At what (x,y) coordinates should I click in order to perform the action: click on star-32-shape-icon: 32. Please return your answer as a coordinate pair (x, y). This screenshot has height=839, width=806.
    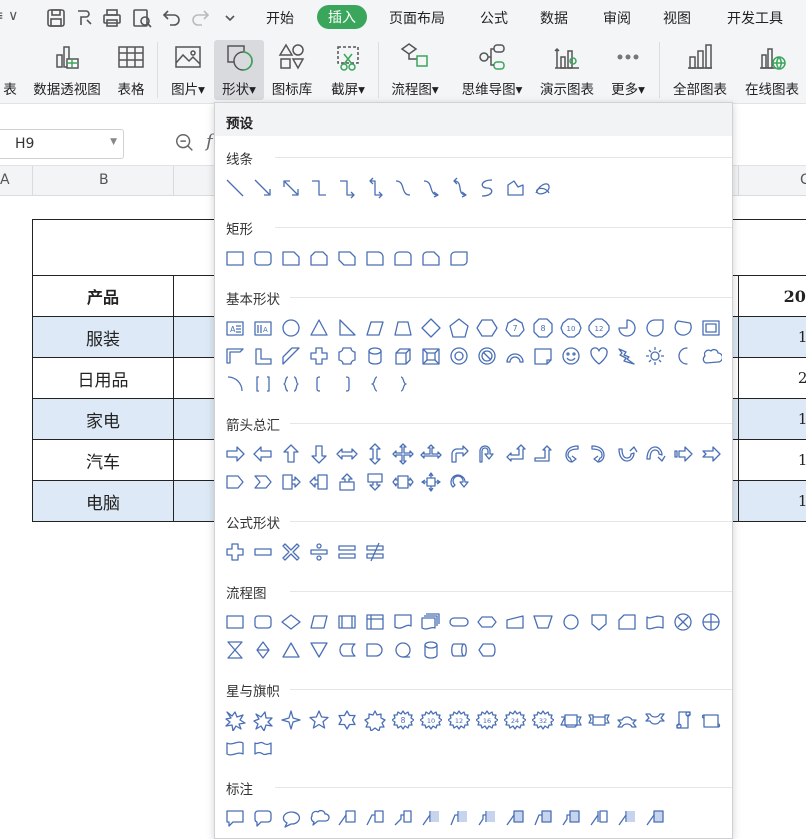
    Looking at the image, I should click on (543, 720).